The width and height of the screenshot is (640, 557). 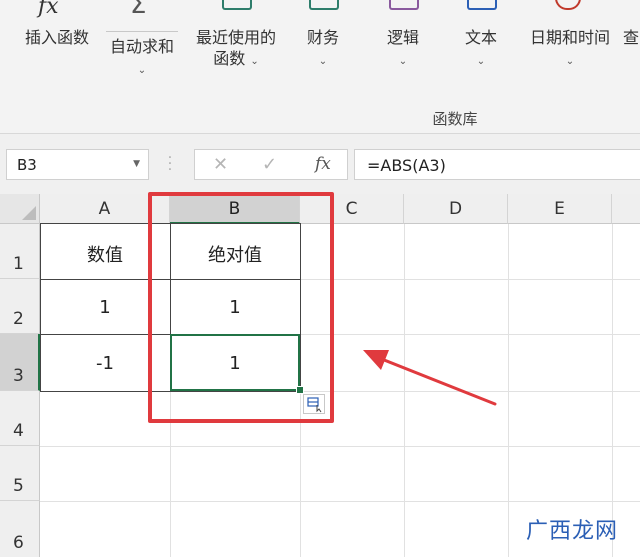 What do you see at coordinates (229, 58) in the screenshot?
I see `recently-used-label2: 函数` at bounding box center [229, 58].